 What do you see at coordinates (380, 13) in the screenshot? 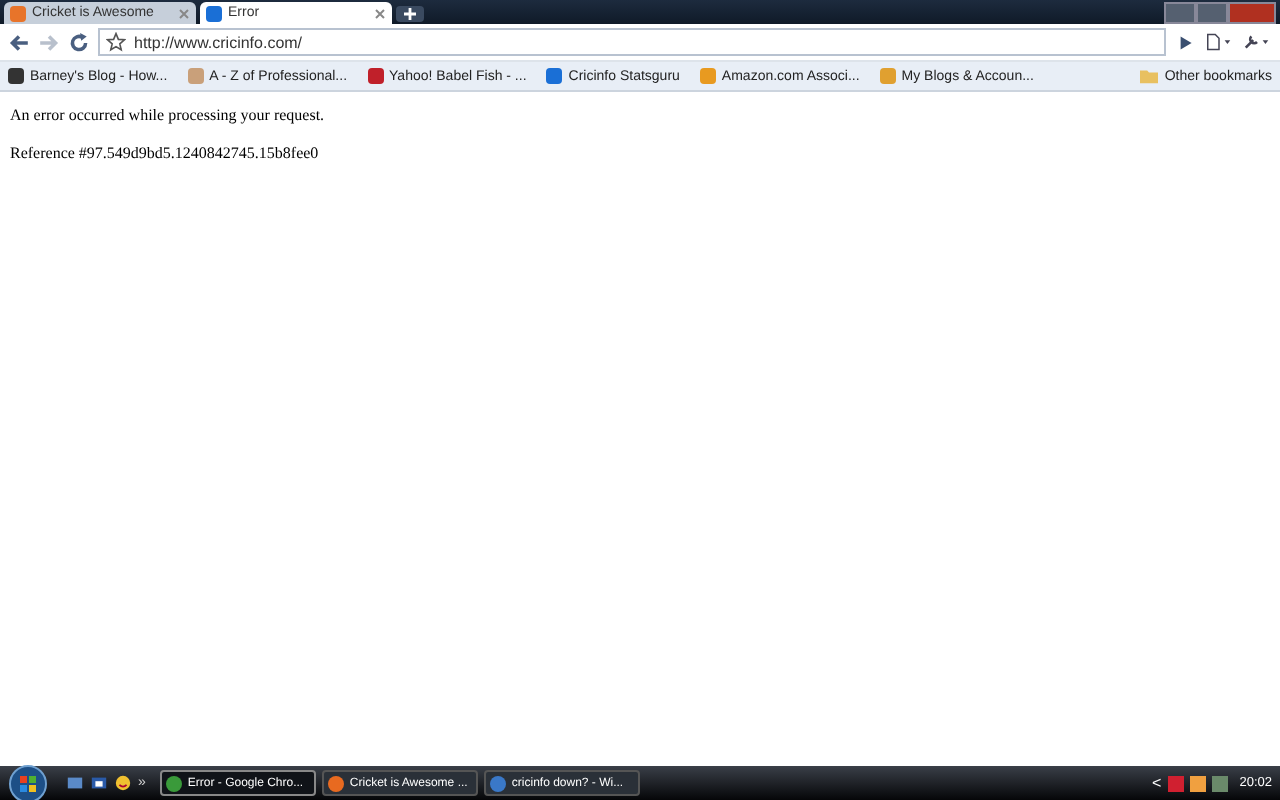
I see `close-icon` at bounding box center [380, 13].